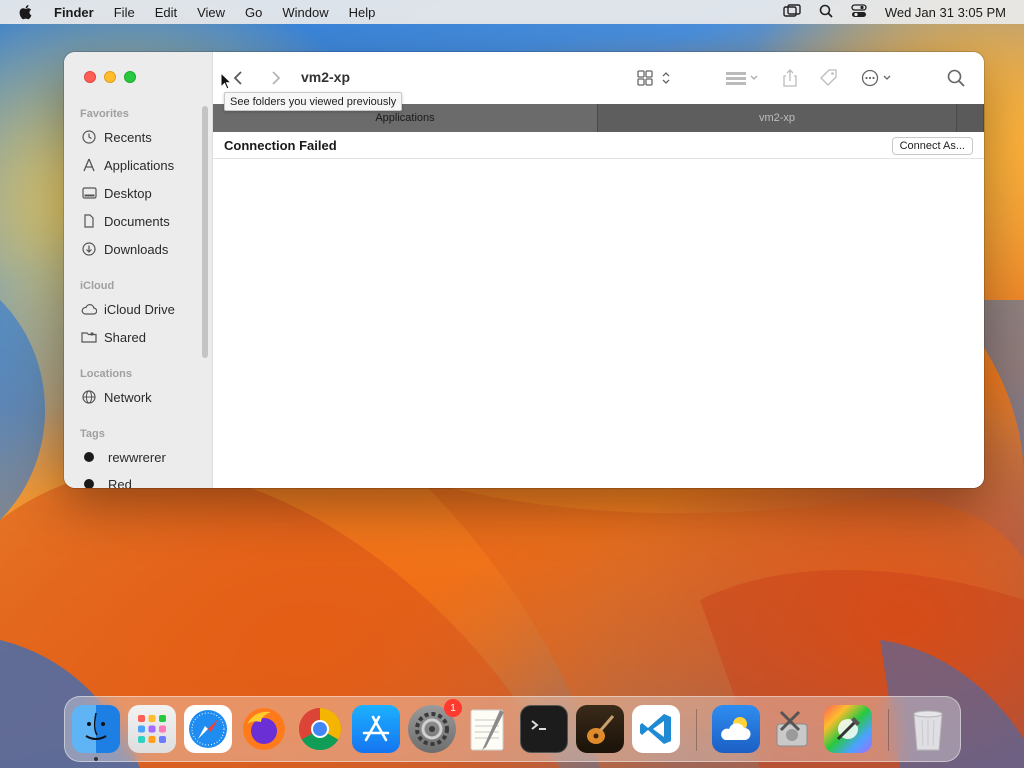 This screenshot has width=1024, height=768. What do you see at coordinates (96, 729) in the screenshot?
I see `dock-finder` at bounding box center [96, 729].